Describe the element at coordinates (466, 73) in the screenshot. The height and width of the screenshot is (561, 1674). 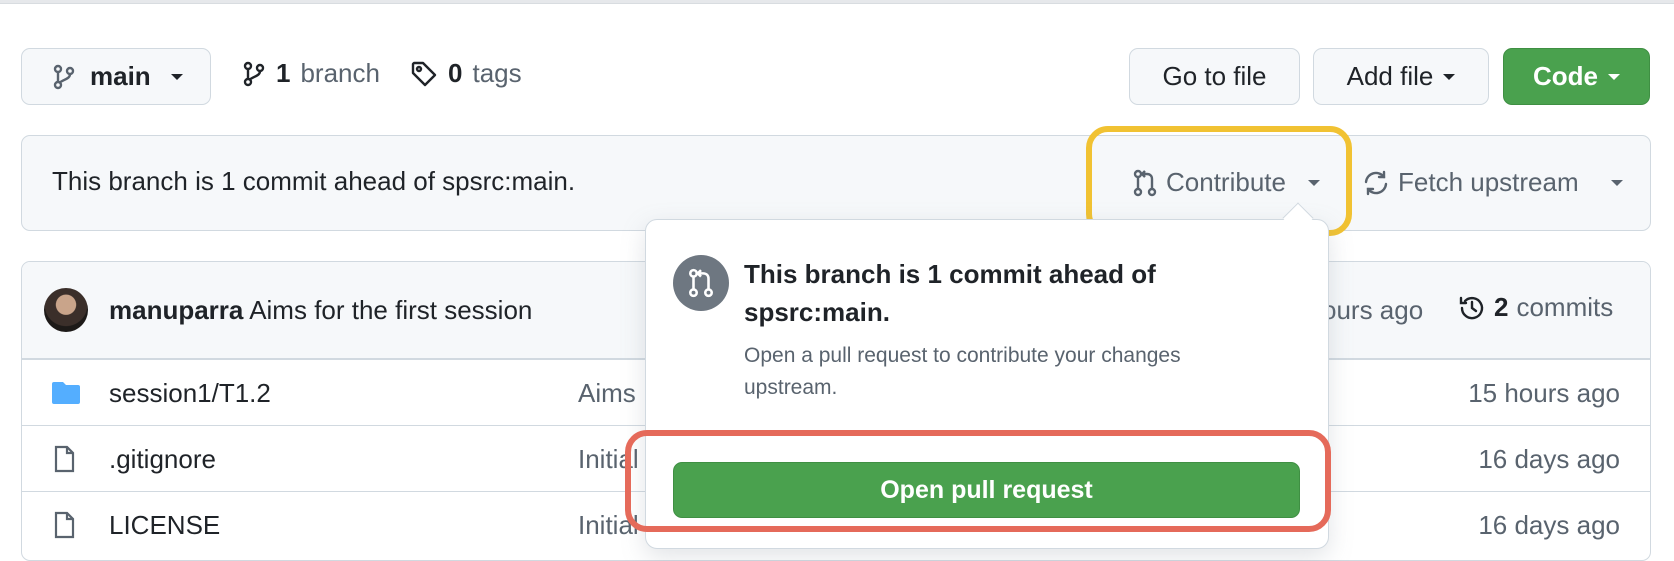
I see `tags-link: 0 tags` at that location.